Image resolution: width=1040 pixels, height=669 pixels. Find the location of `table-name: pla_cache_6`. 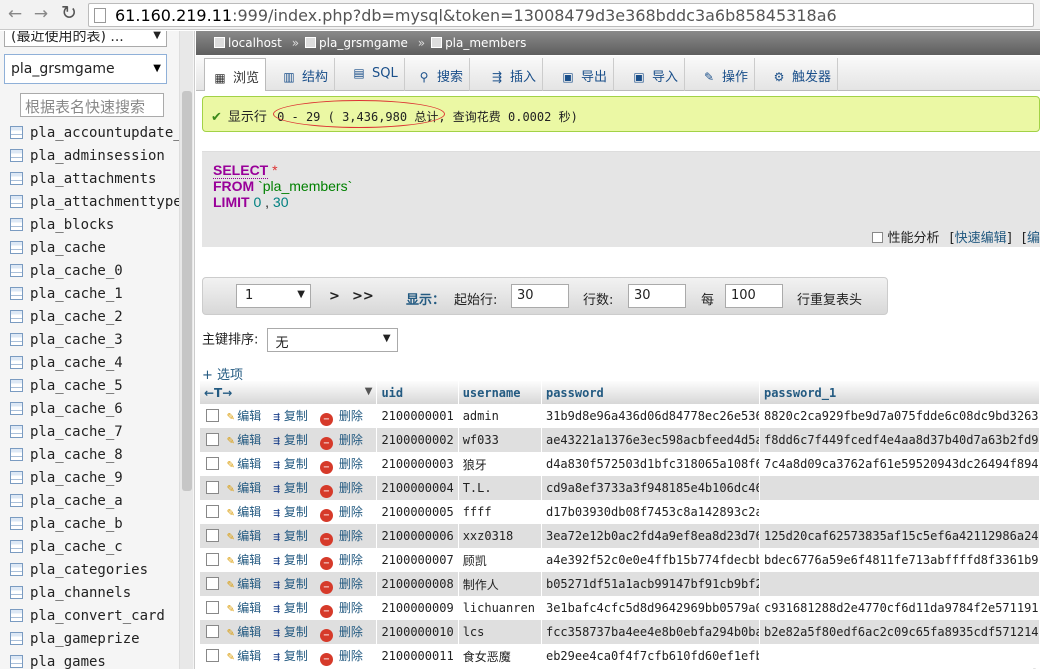

table-name: pla_cache_6 is located at coordinates (76, 409).